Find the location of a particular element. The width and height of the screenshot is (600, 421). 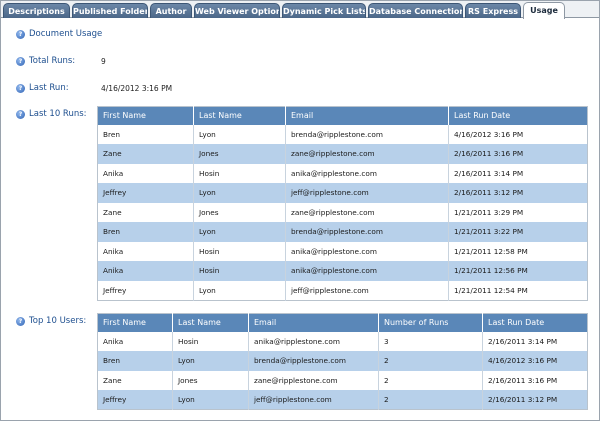

tab-rs-express: RS Express is located at coordinates (493, 10).